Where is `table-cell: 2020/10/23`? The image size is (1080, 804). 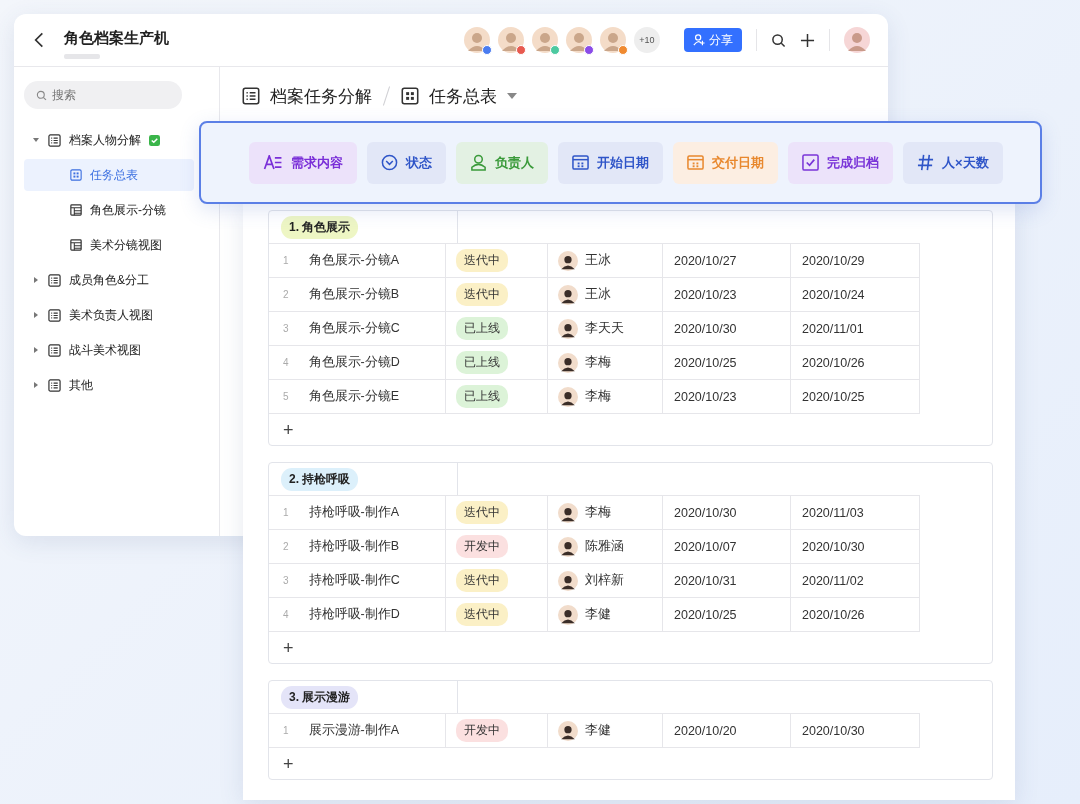 table-cell: 2020/10/23 is located at coordinates (705, 294).